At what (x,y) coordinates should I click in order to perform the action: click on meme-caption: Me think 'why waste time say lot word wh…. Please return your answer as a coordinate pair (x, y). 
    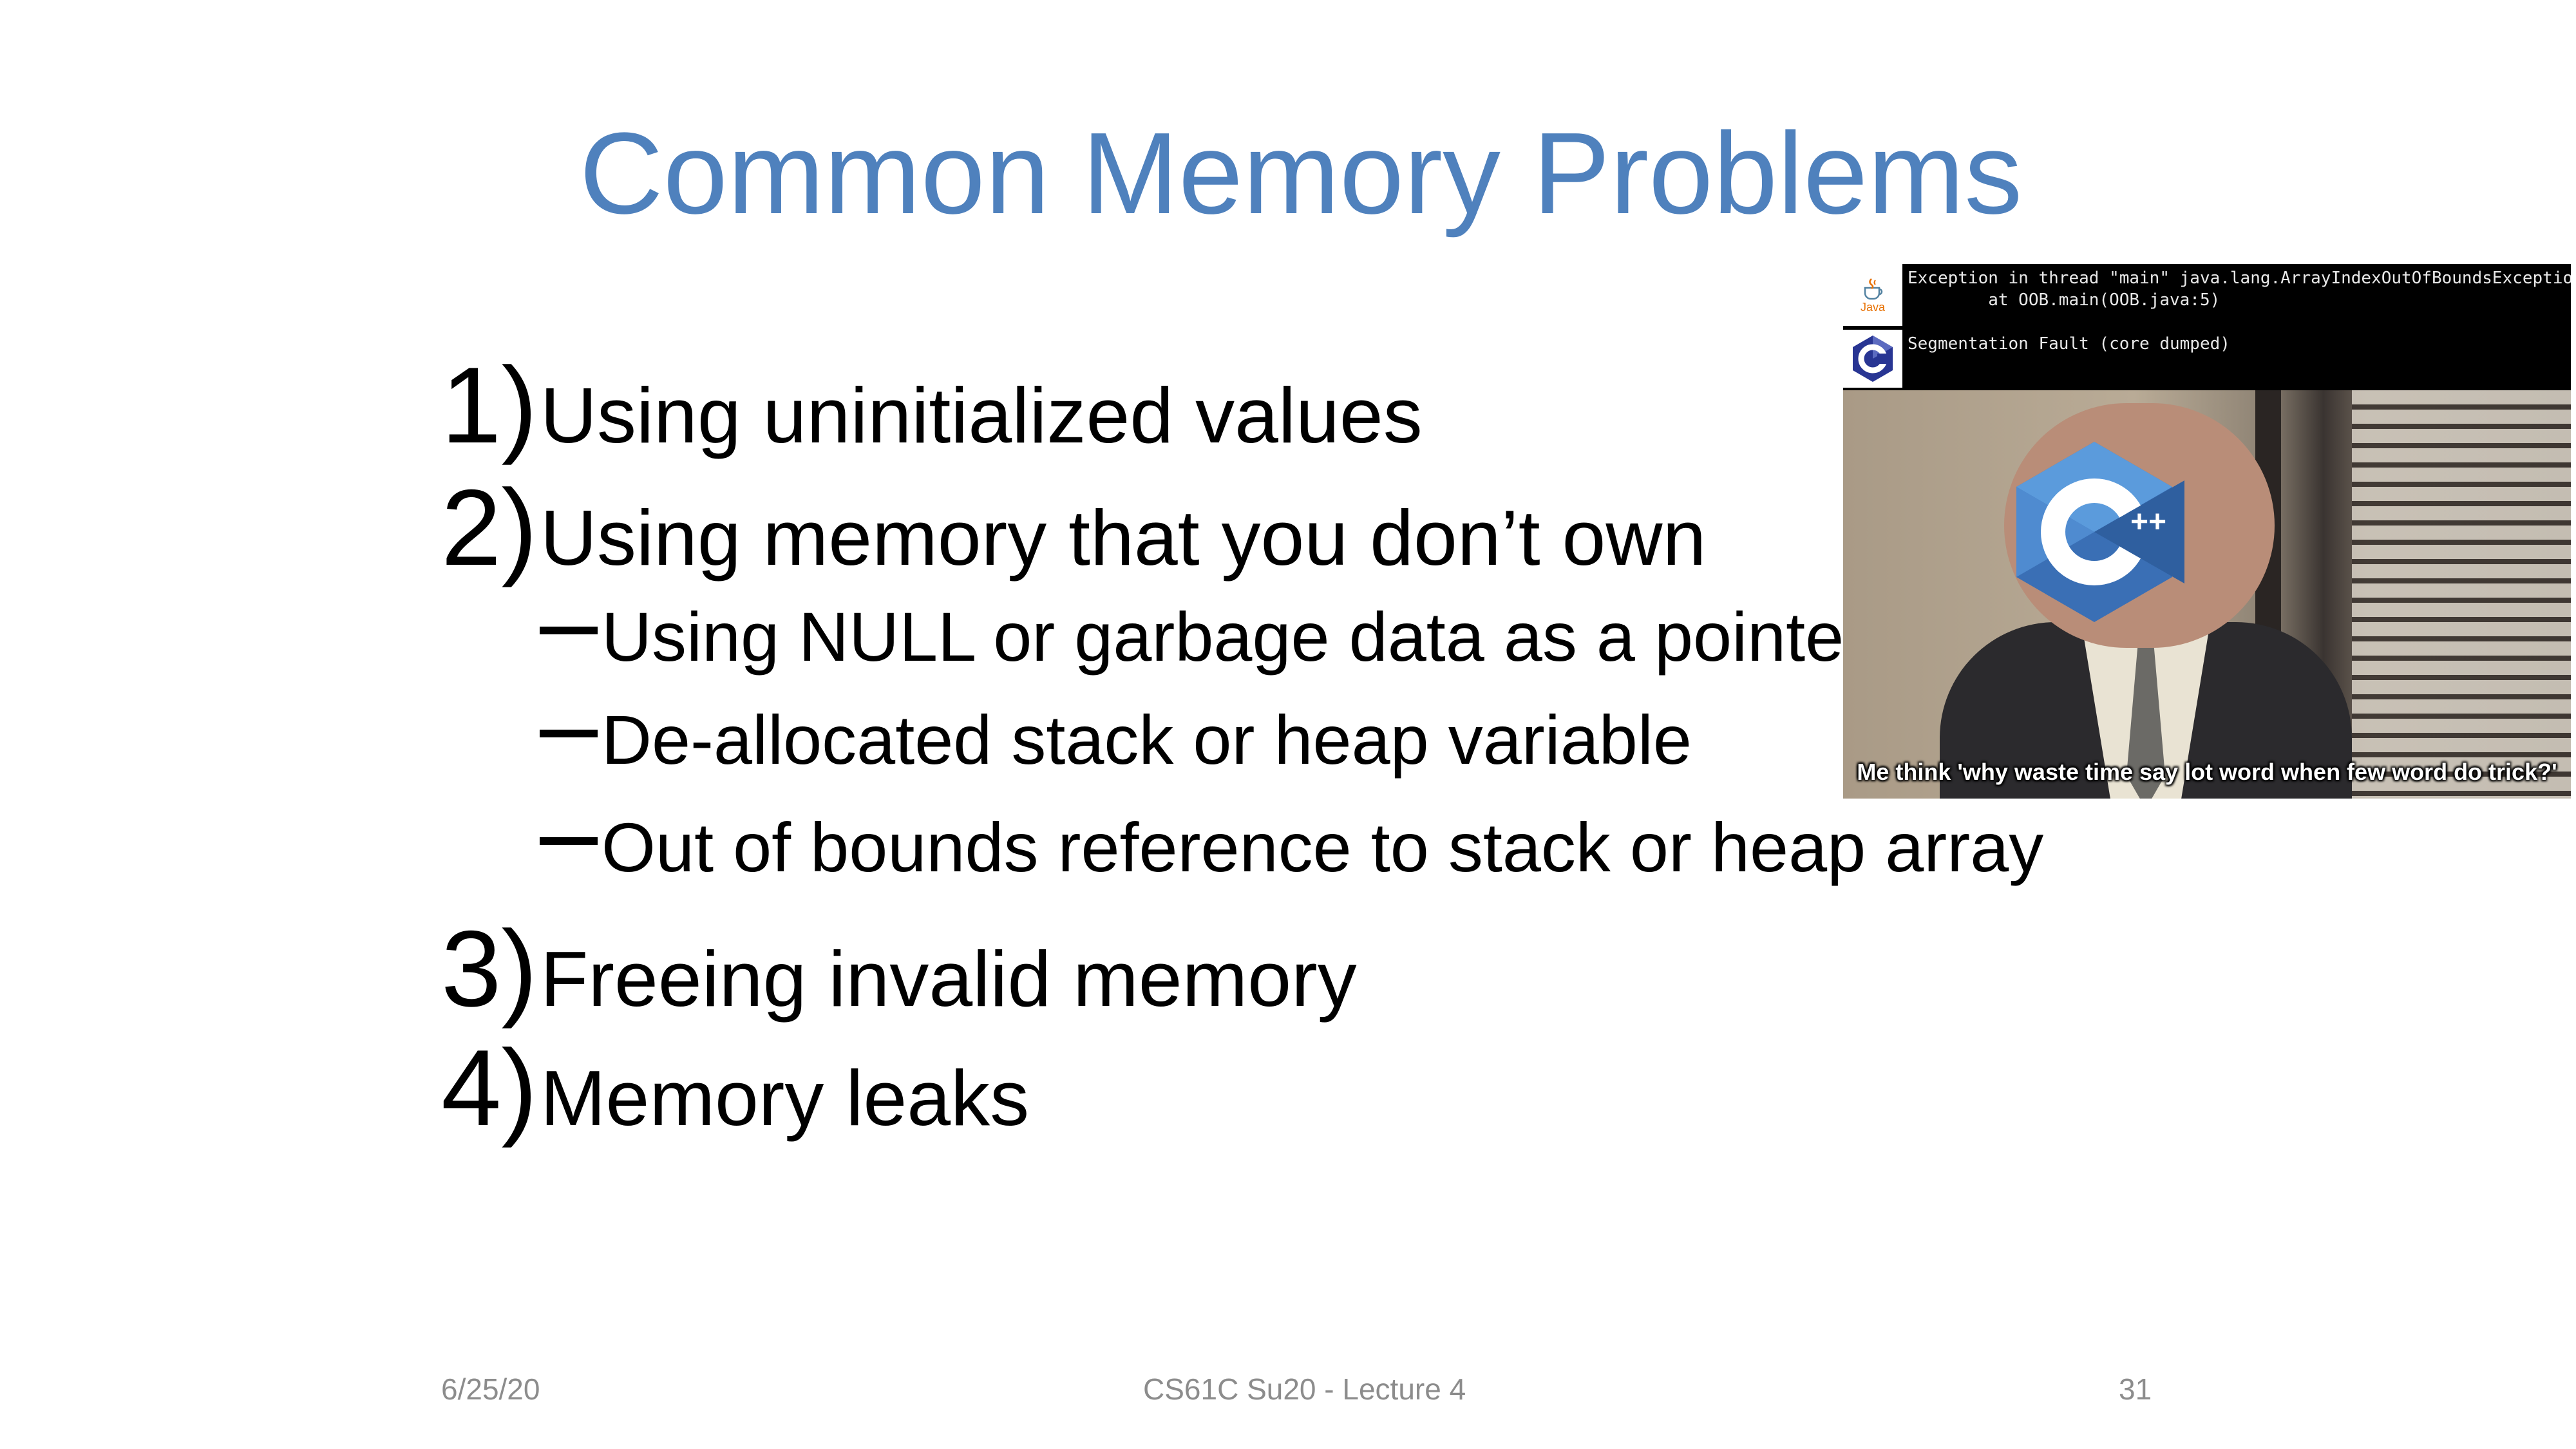
    Looking at the image, I should click on (2207, 772).